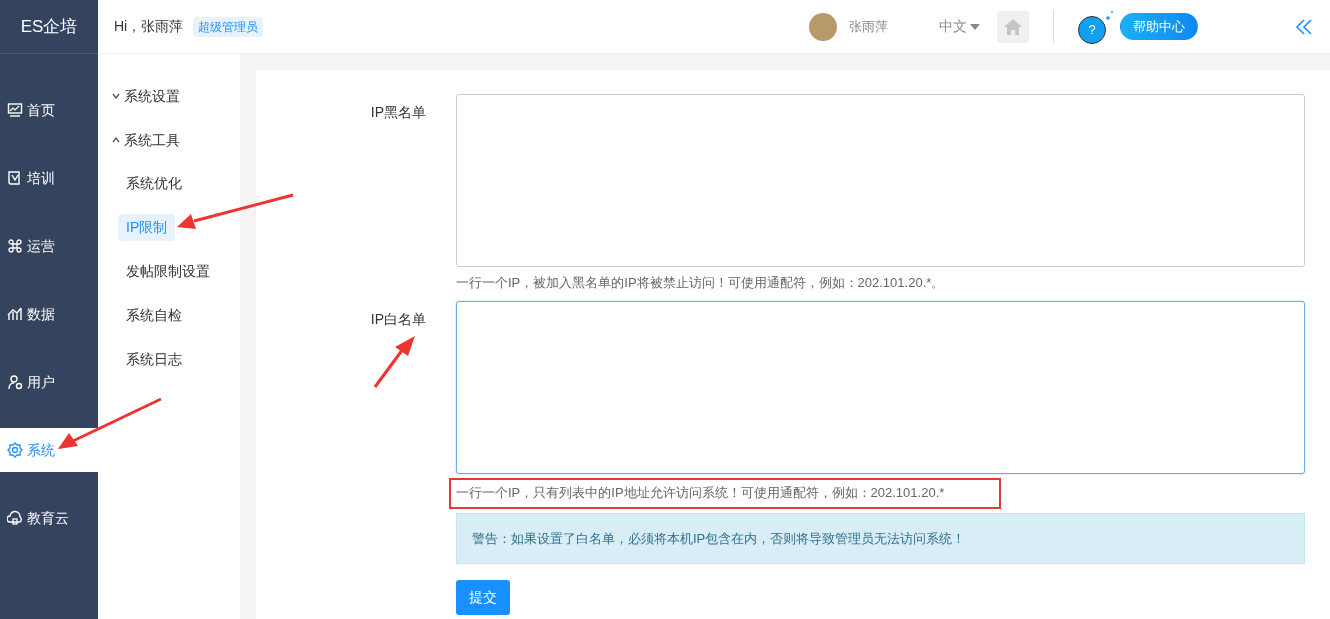  Describe the element at coordinates (142, 96) in the screenshot. I see `submenu-header: 系统设置` at that location.